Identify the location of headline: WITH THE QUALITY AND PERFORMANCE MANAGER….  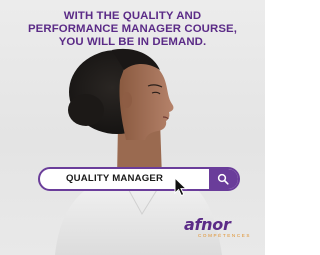
(132, 30).